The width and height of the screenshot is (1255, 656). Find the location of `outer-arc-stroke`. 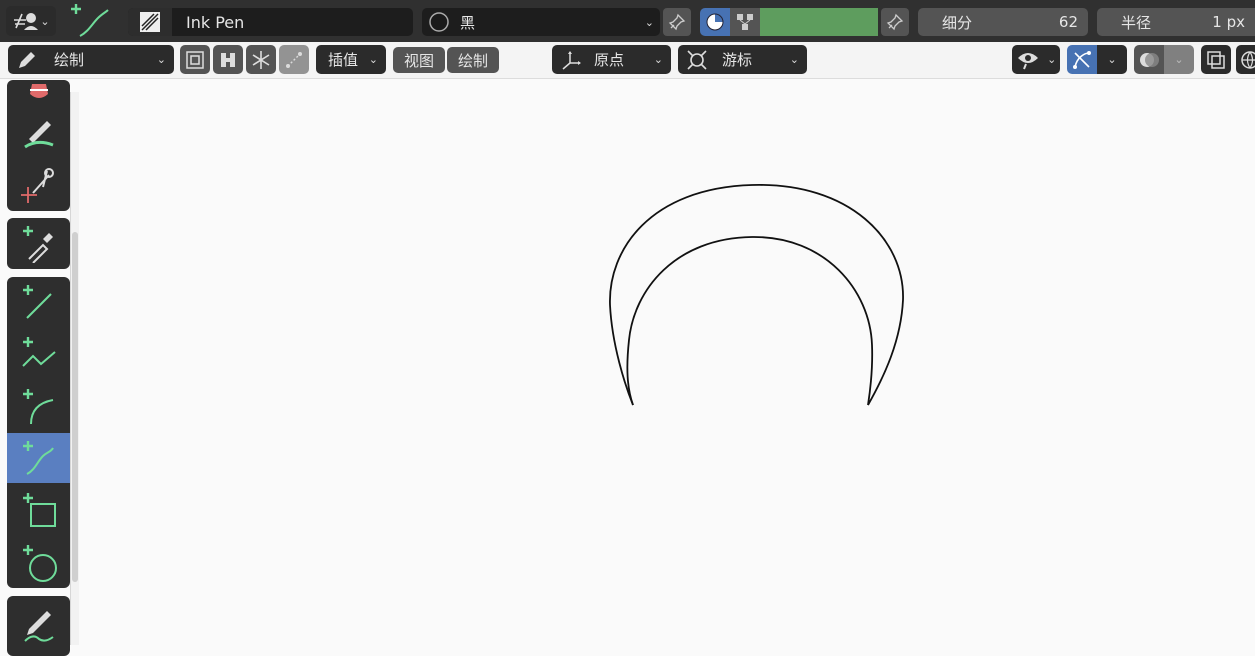

outer-arc-stroke is located at coordinates (756, 295).